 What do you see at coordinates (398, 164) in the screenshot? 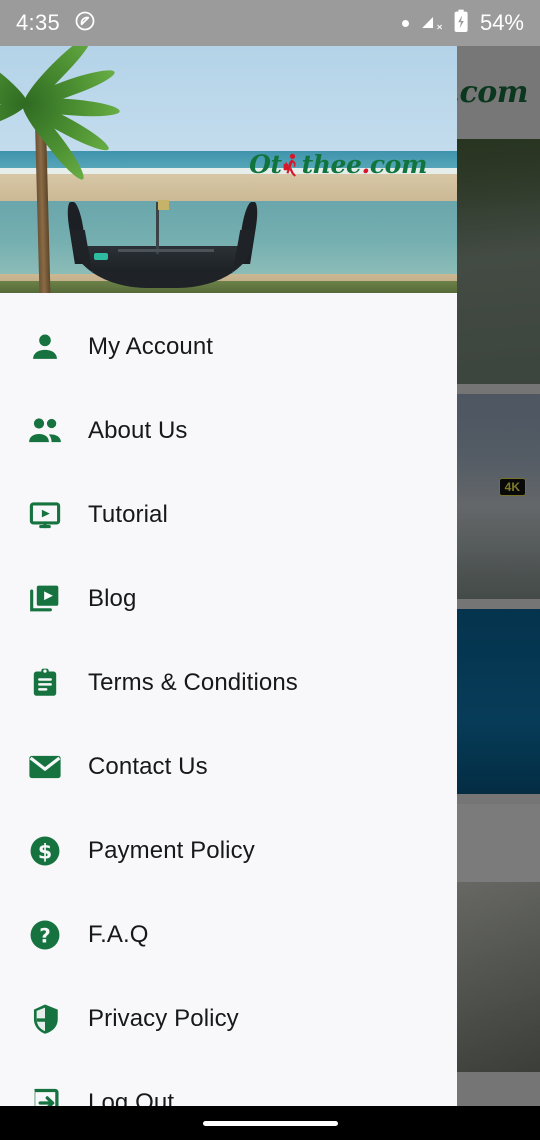
I see `logo-text-part3: com` at bounding box center [398, 164].